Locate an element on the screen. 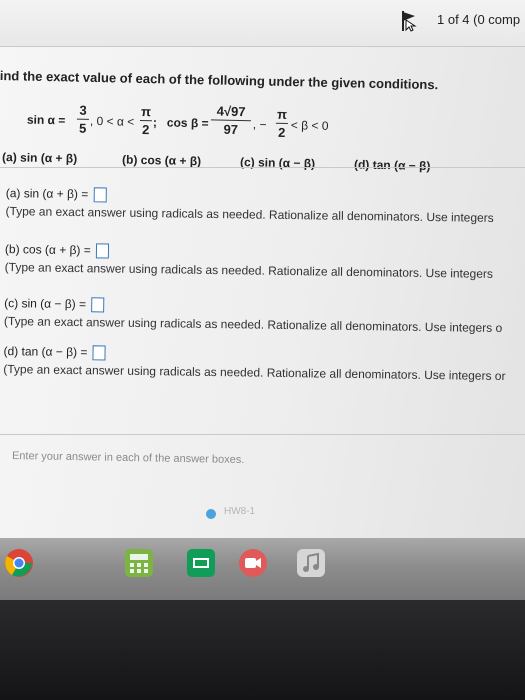 The image size is (525, 700). part-a-label: (a) sin (α + β) is located at coordinates (39, 158).